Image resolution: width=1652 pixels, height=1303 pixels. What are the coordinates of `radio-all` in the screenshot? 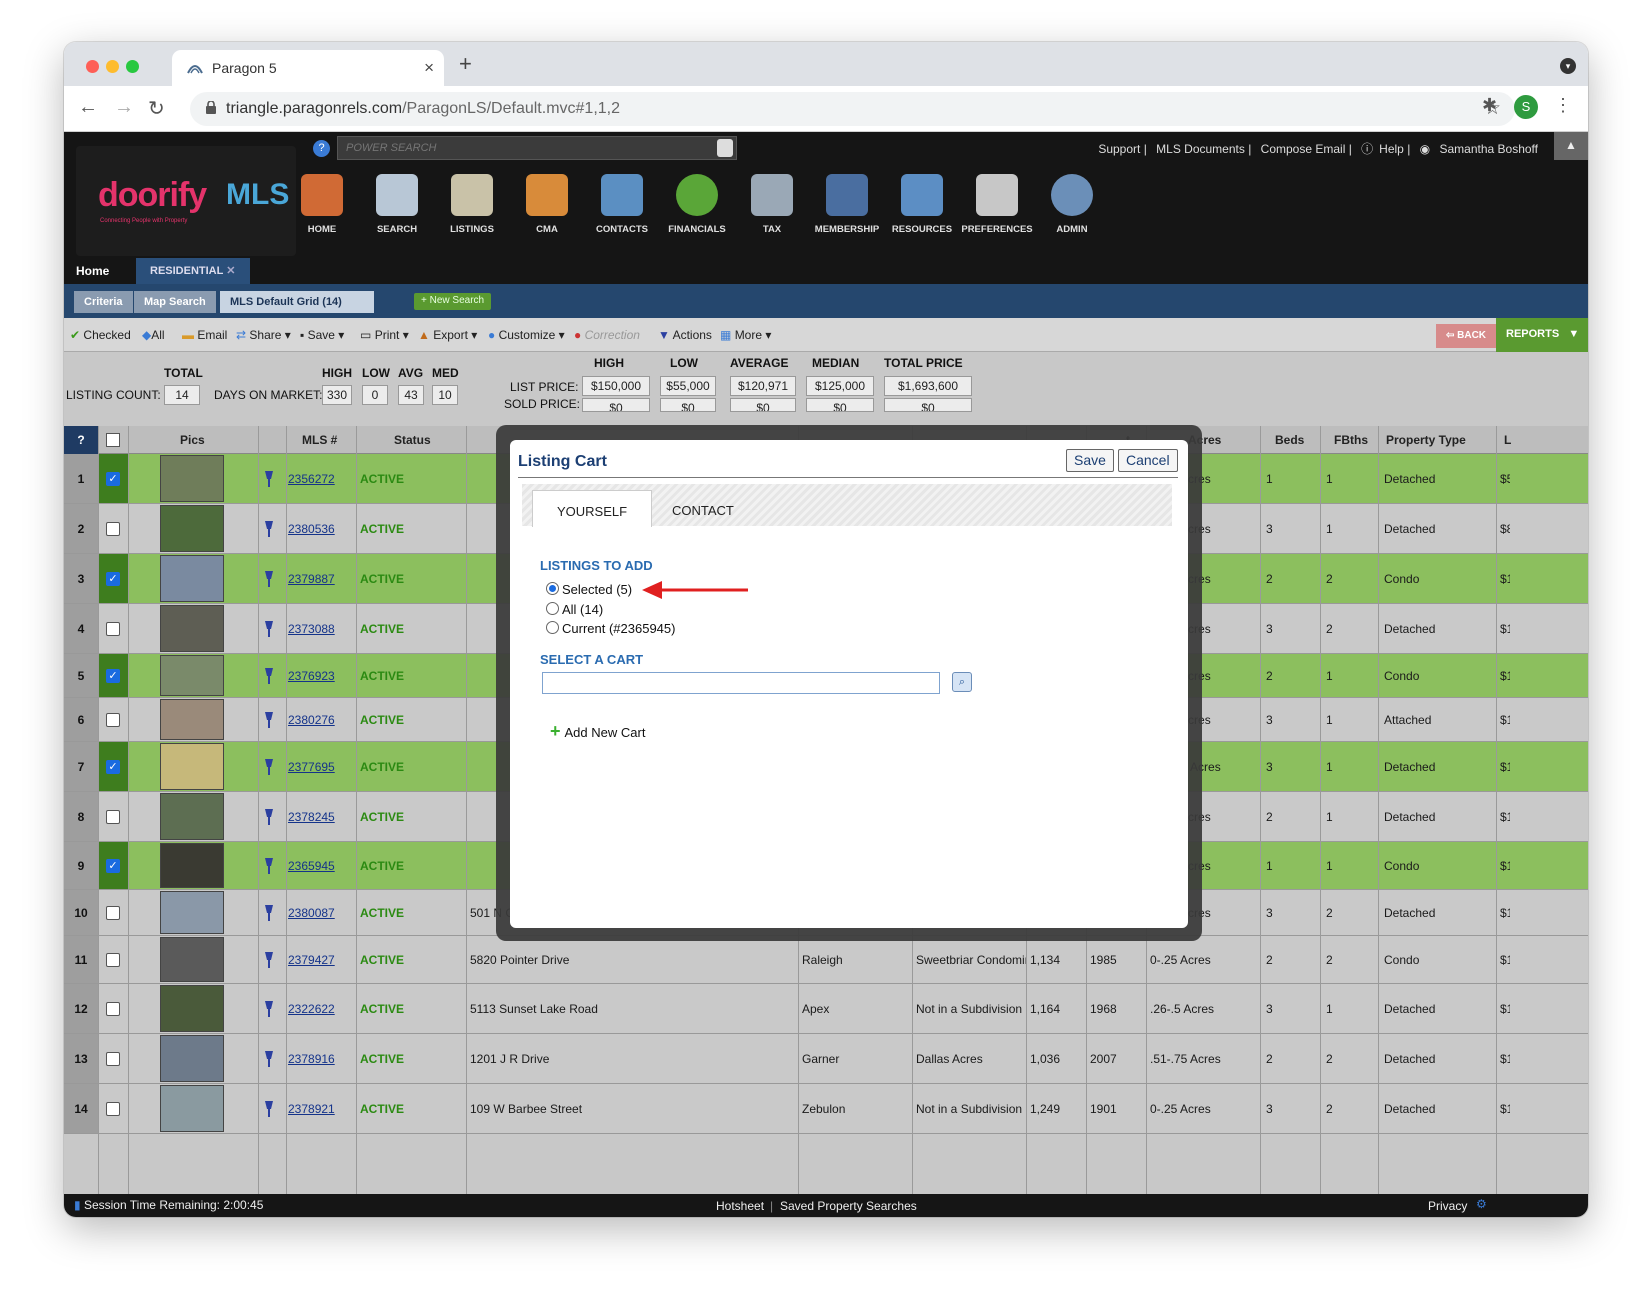 It's located at (552, 608).